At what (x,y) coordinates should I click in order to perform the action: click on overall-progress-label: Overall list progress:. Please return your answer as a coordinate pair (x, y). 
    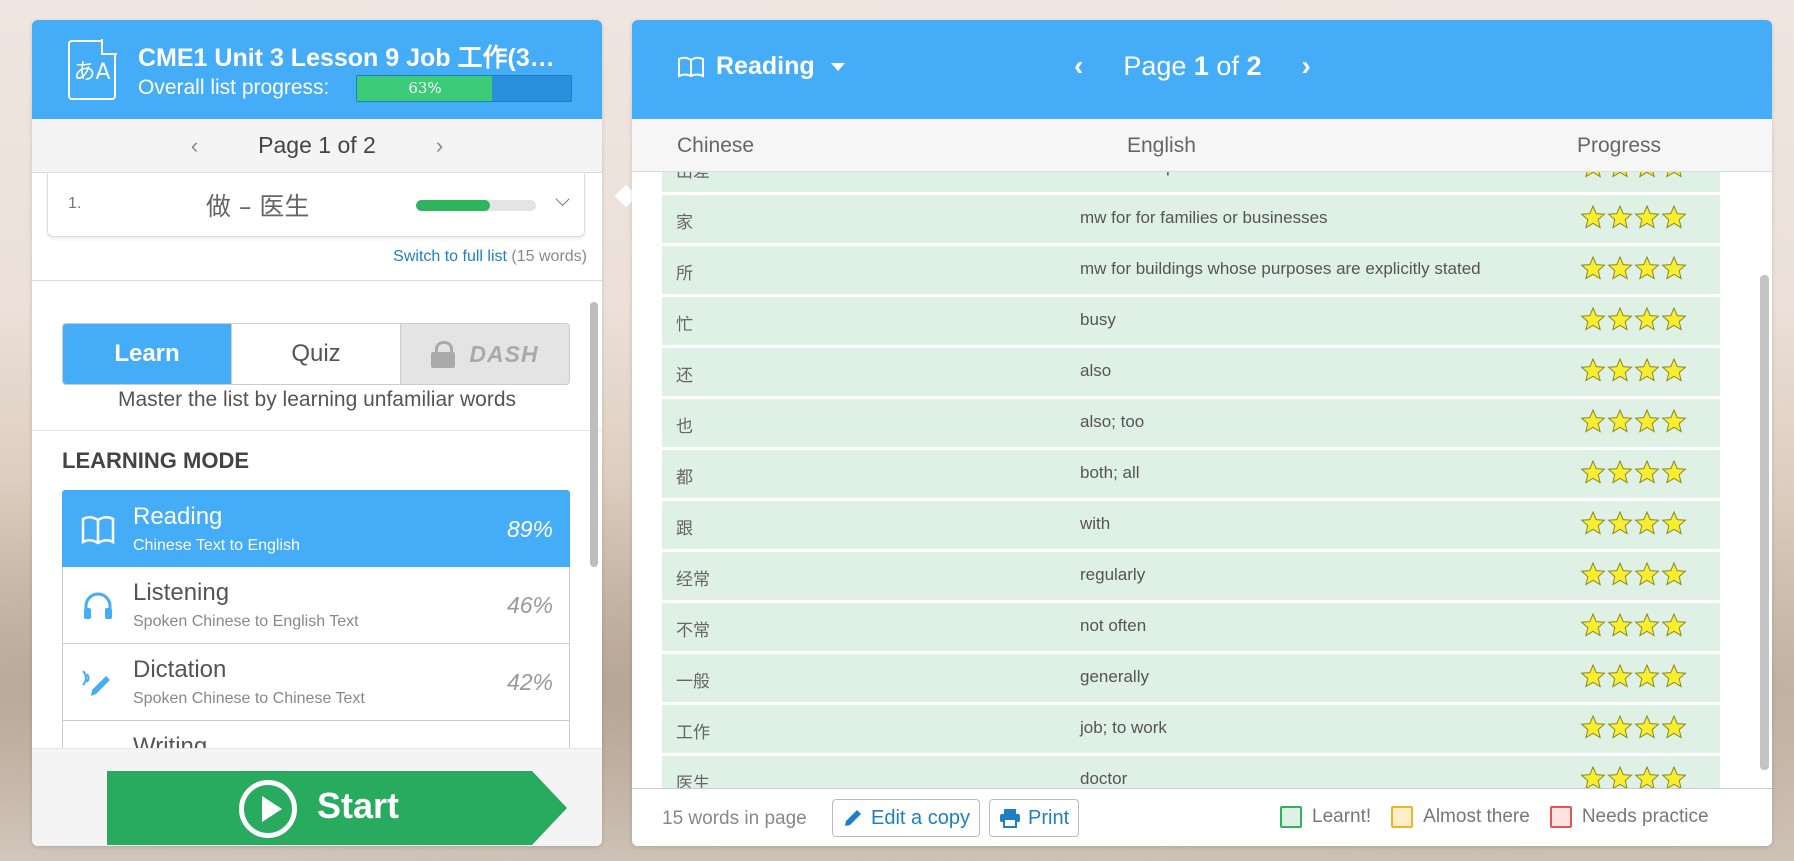
    Looking at the image, I should click on (234, 87).